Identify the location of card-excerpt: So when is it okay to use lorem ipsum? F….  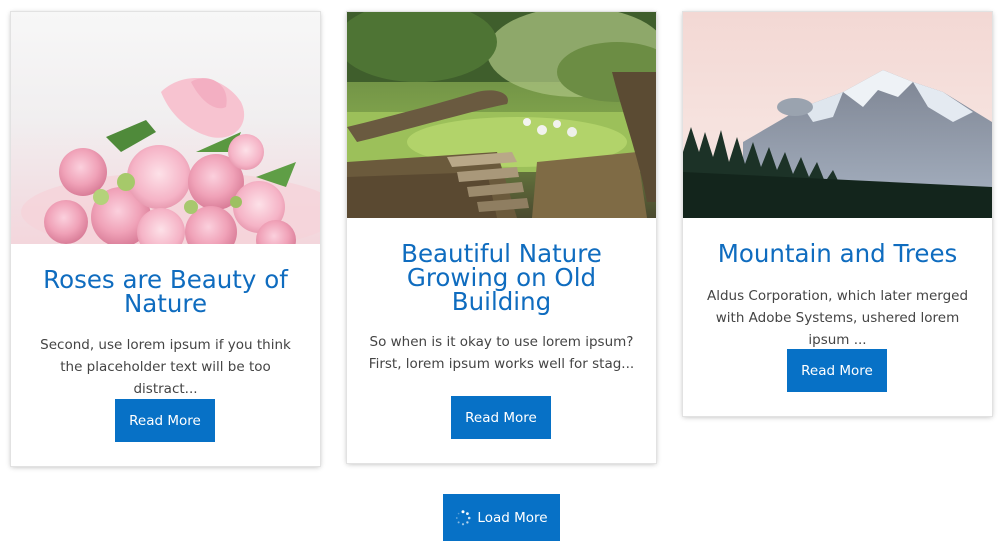
(501, 353).